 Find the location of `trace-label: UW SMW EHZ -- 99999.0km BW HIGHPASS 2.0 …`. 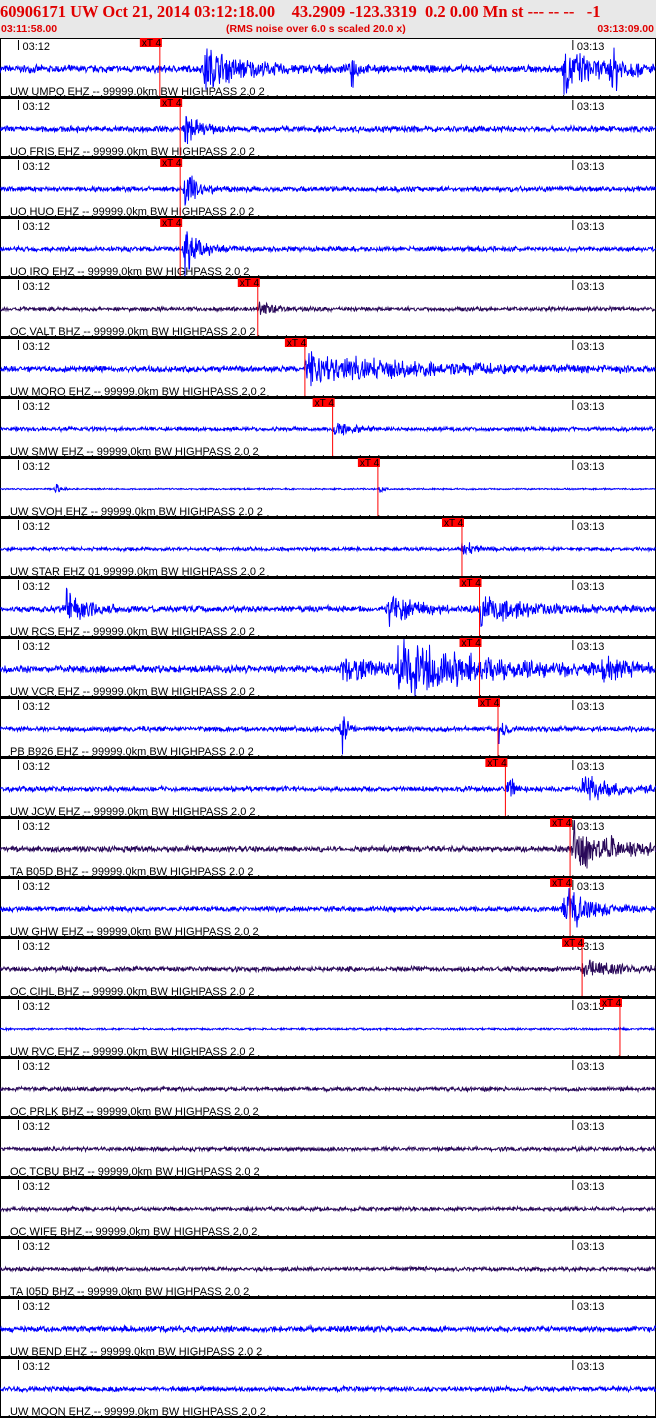

trace-label: UW SMW EHZ -- 99999.0km BW HIGHPASS 2.0 … is located at coordinates (134, 452).